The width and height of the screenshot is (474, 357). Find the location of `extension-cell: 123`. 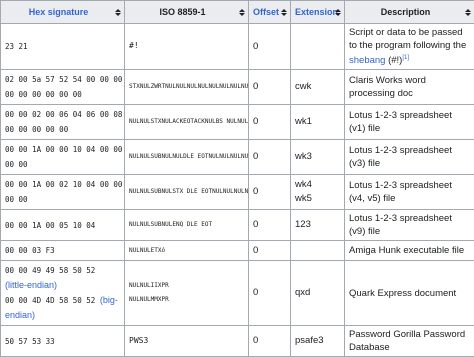

extension-cell: 123 is located at coordinates (318, 225).